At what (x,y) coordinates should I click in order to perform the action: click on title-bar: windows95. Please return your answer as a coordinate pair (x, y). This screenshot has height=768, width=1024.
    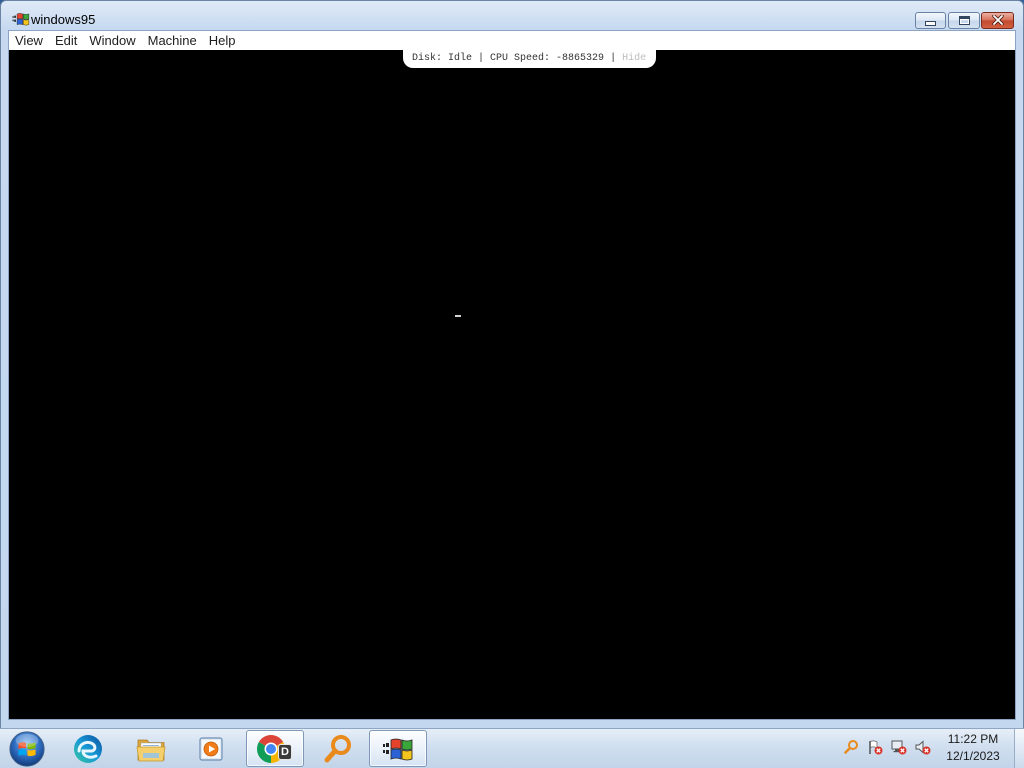
    Looking at the image, I should click on (512, 15).